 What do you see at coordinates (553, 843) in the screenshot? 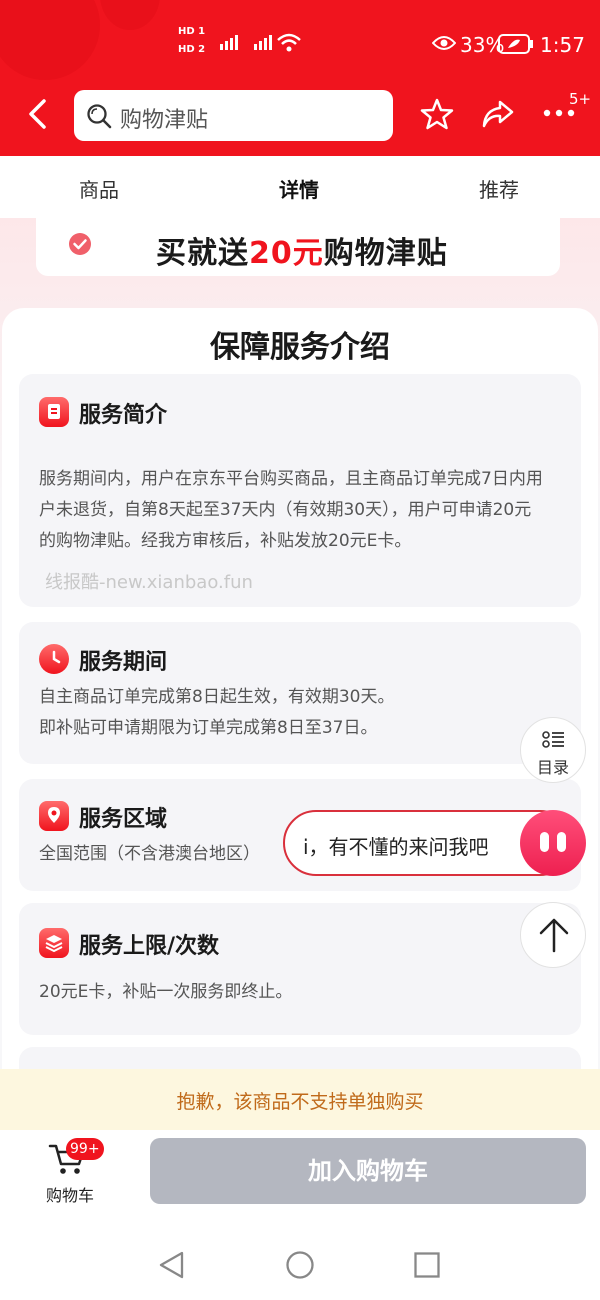
I see `assistant-avatar-button` at bounding box center [553, 843].